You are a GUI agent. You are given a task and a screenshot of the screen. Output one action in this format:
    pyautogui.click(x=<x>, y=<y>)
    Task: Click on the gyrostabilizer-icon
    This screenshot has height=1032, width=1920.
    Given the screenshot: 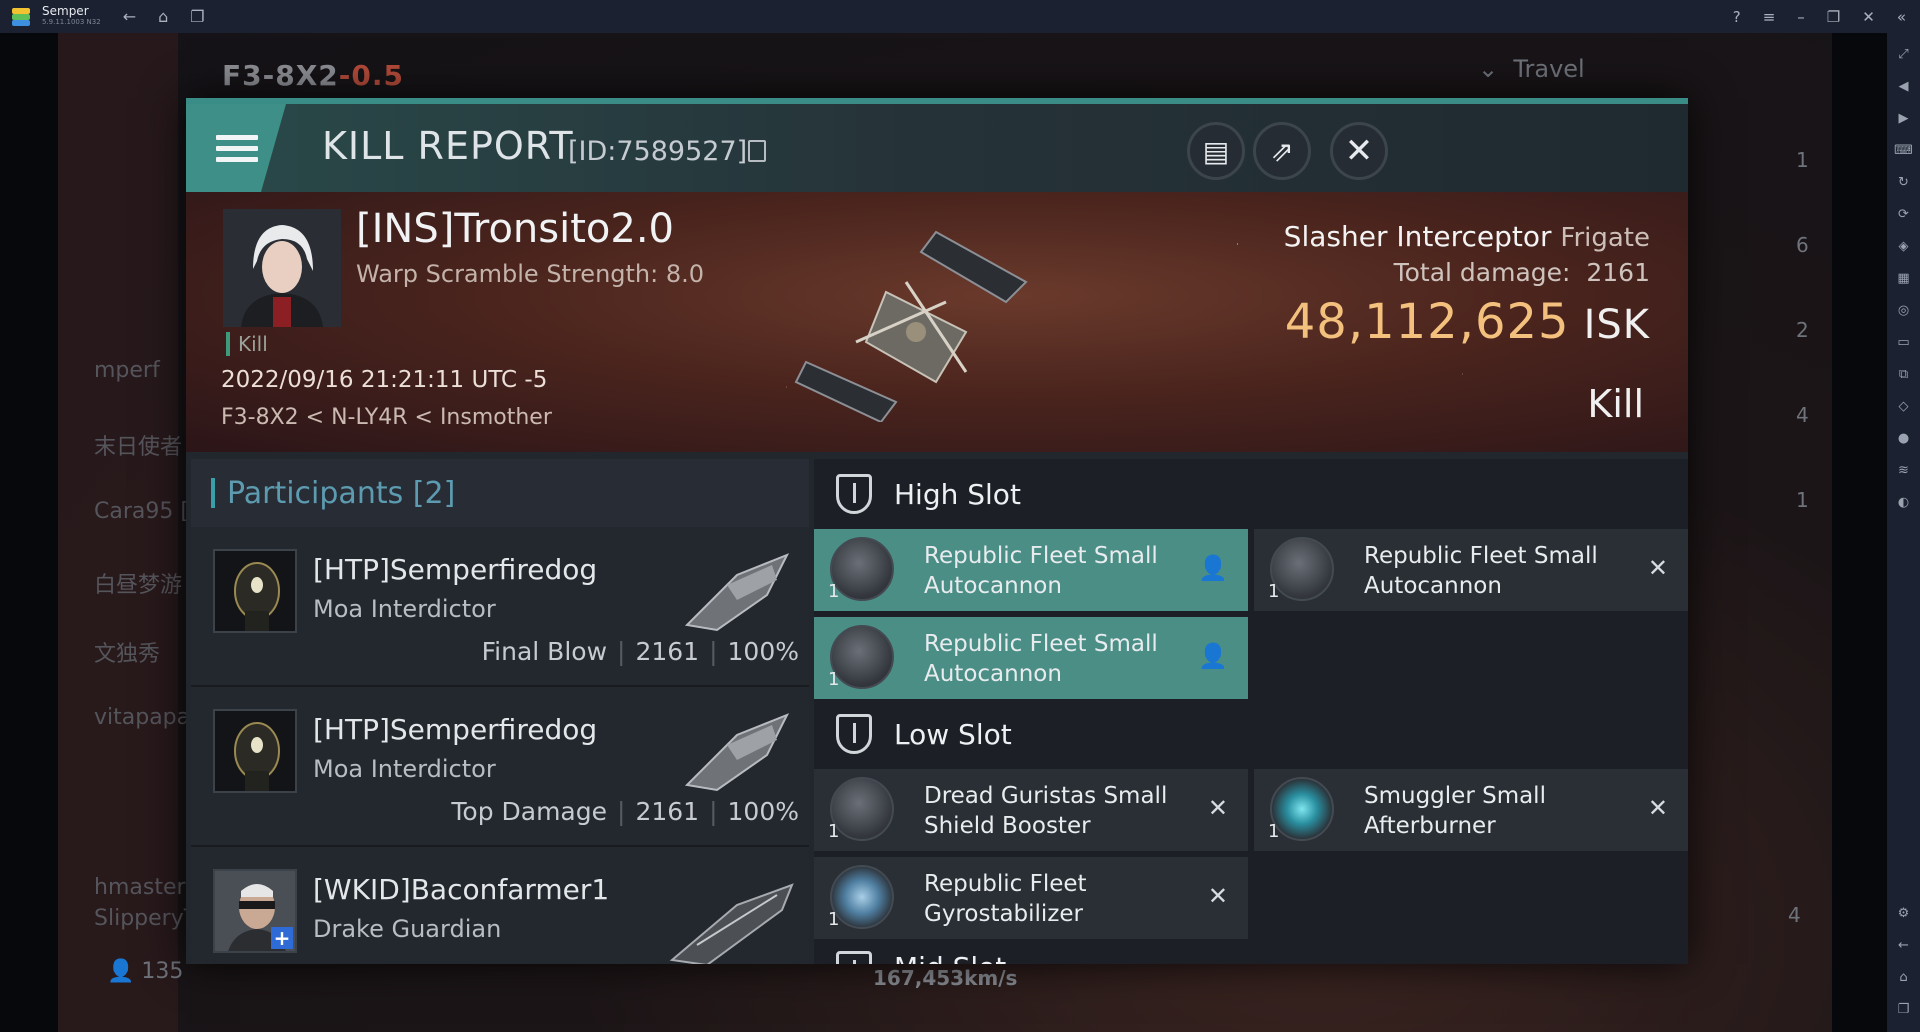 What is the action you would take?
    pyautogui.click(x=862, y=897)
    